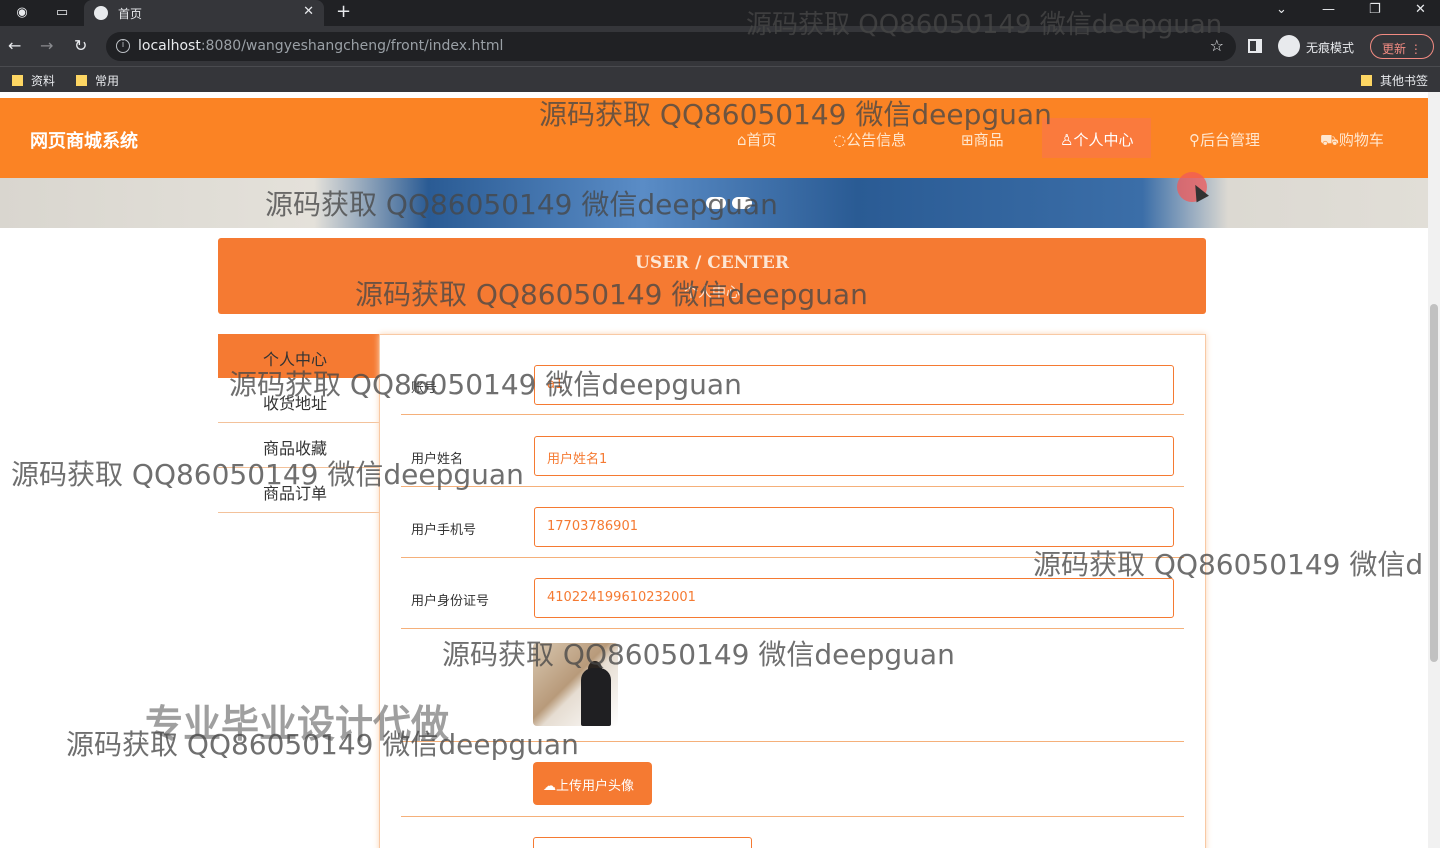 The height and width of the screenshot is (848, 1440). What do you see at coordinates (1375, 9) in the screenshot?
I see `restore-icon: ❐` at bounding box center [1375, 9].